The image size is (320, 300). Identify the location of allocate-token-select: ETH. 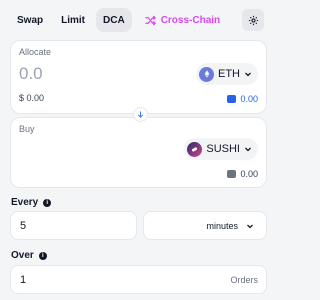
(227, 74).